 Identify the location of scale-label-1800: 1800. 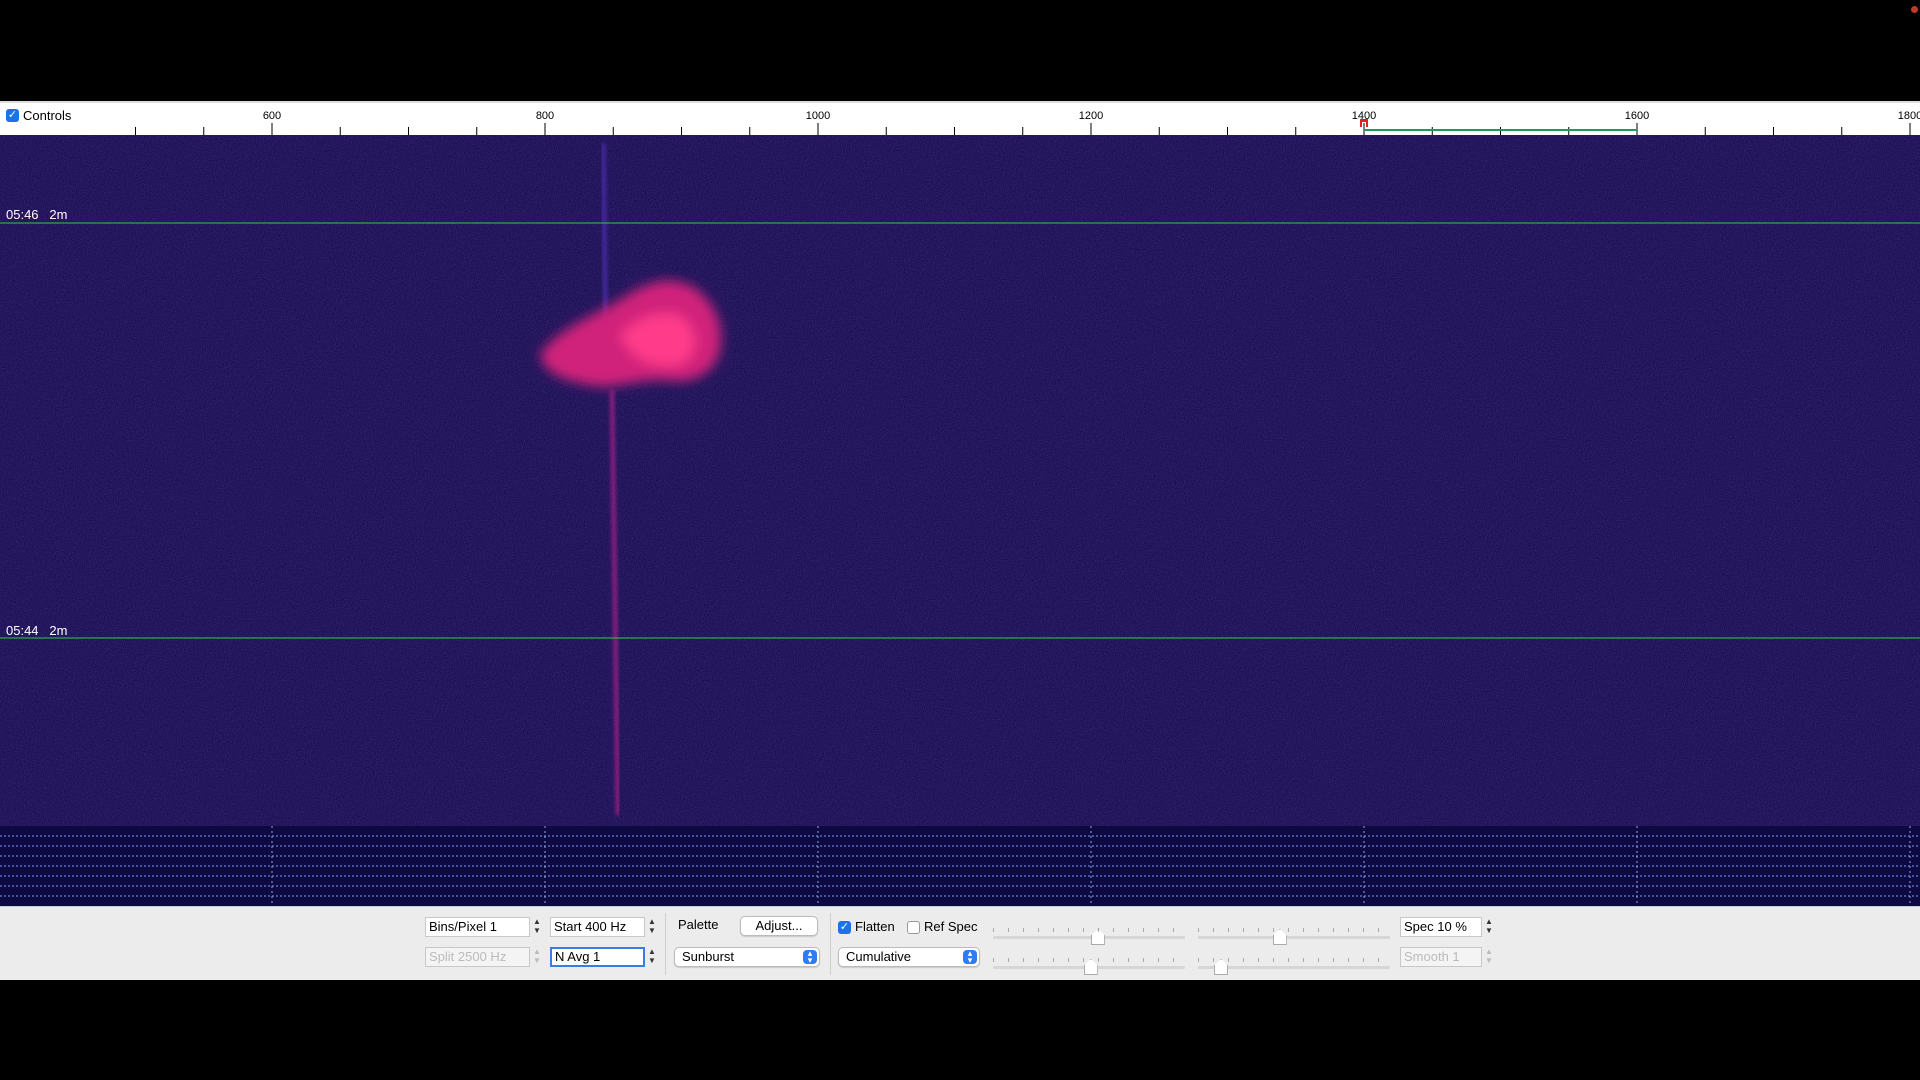
(1909, 116).